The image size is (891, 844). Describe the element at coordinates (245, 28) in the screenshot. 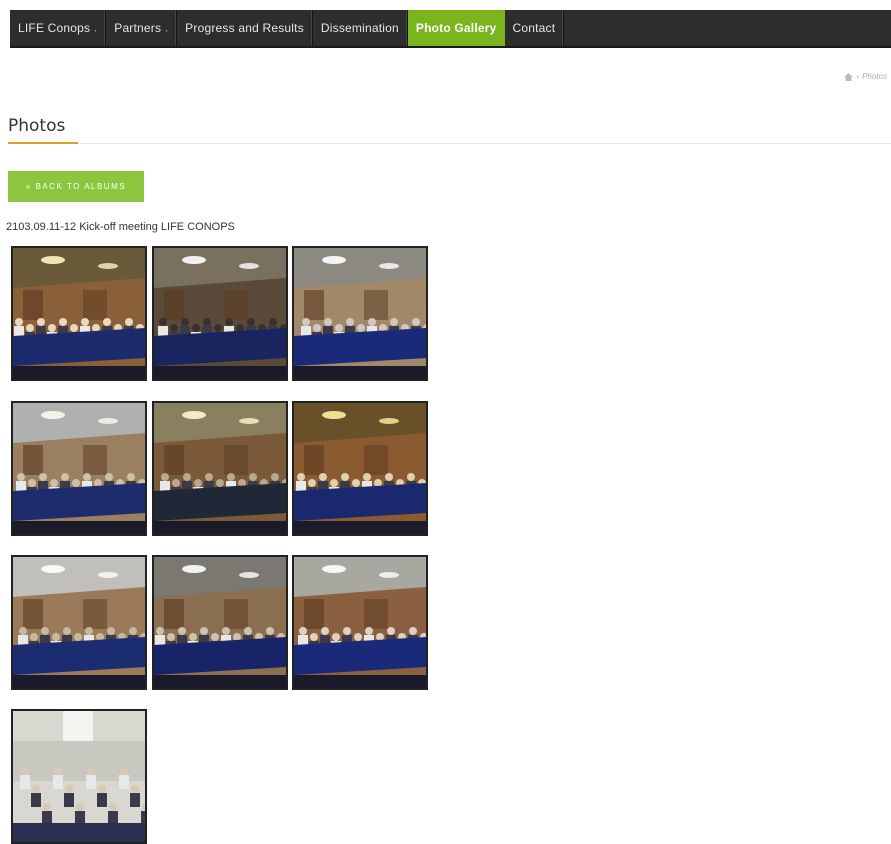

I see `nav-item-progress-and-results: Progress and Results` at that location.